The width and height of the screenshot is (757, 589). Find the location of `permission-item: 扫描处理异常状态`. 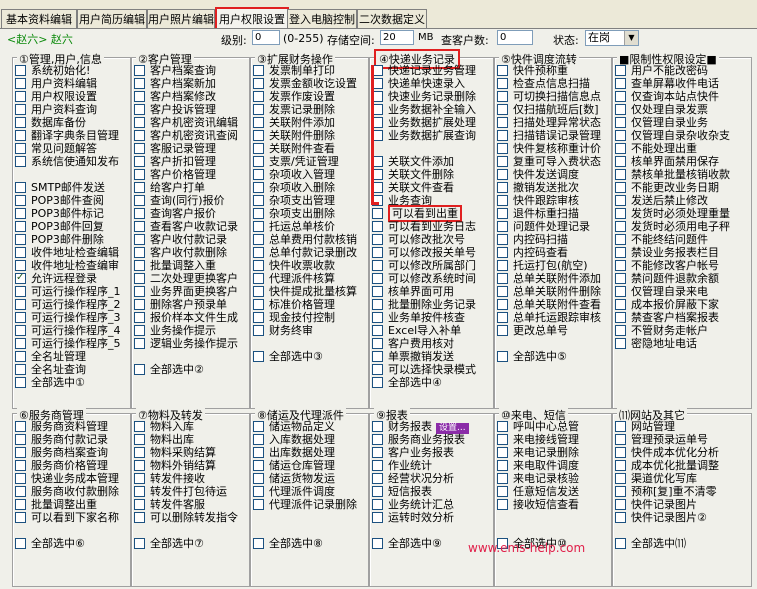

permission-item: 扫描处理异常状态 is located at coordinates (553, 122).